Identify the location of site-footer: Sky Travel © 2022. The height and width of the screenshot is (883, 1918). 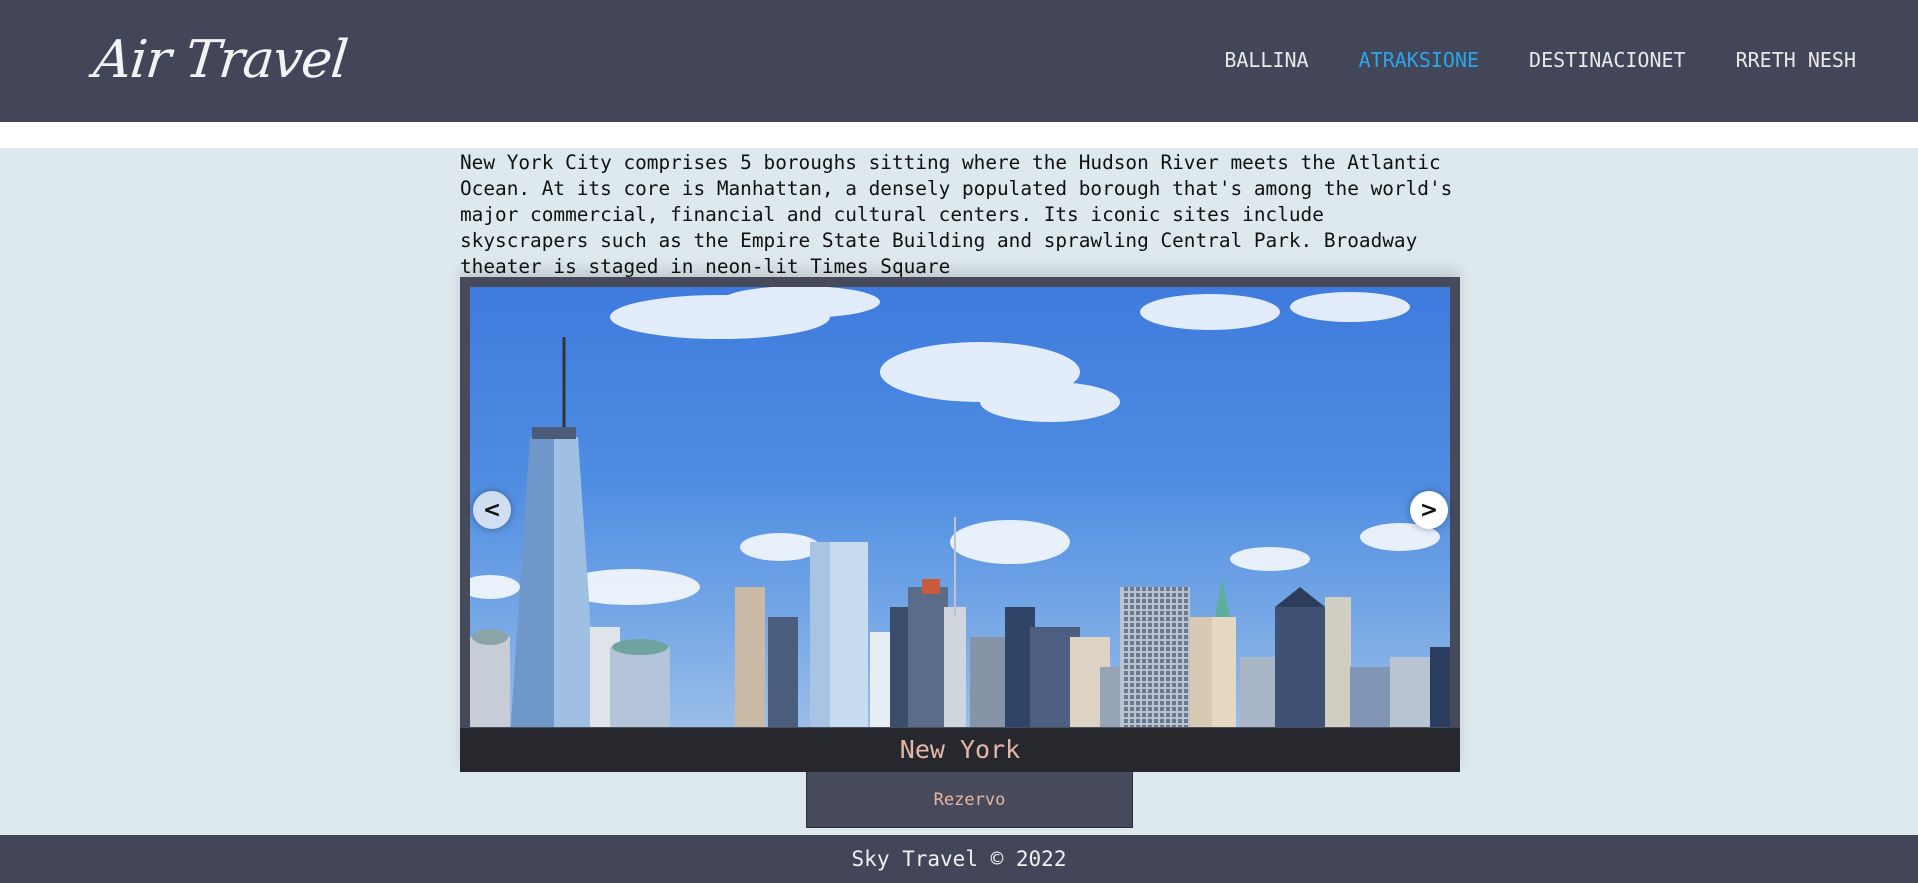
(959, 859).